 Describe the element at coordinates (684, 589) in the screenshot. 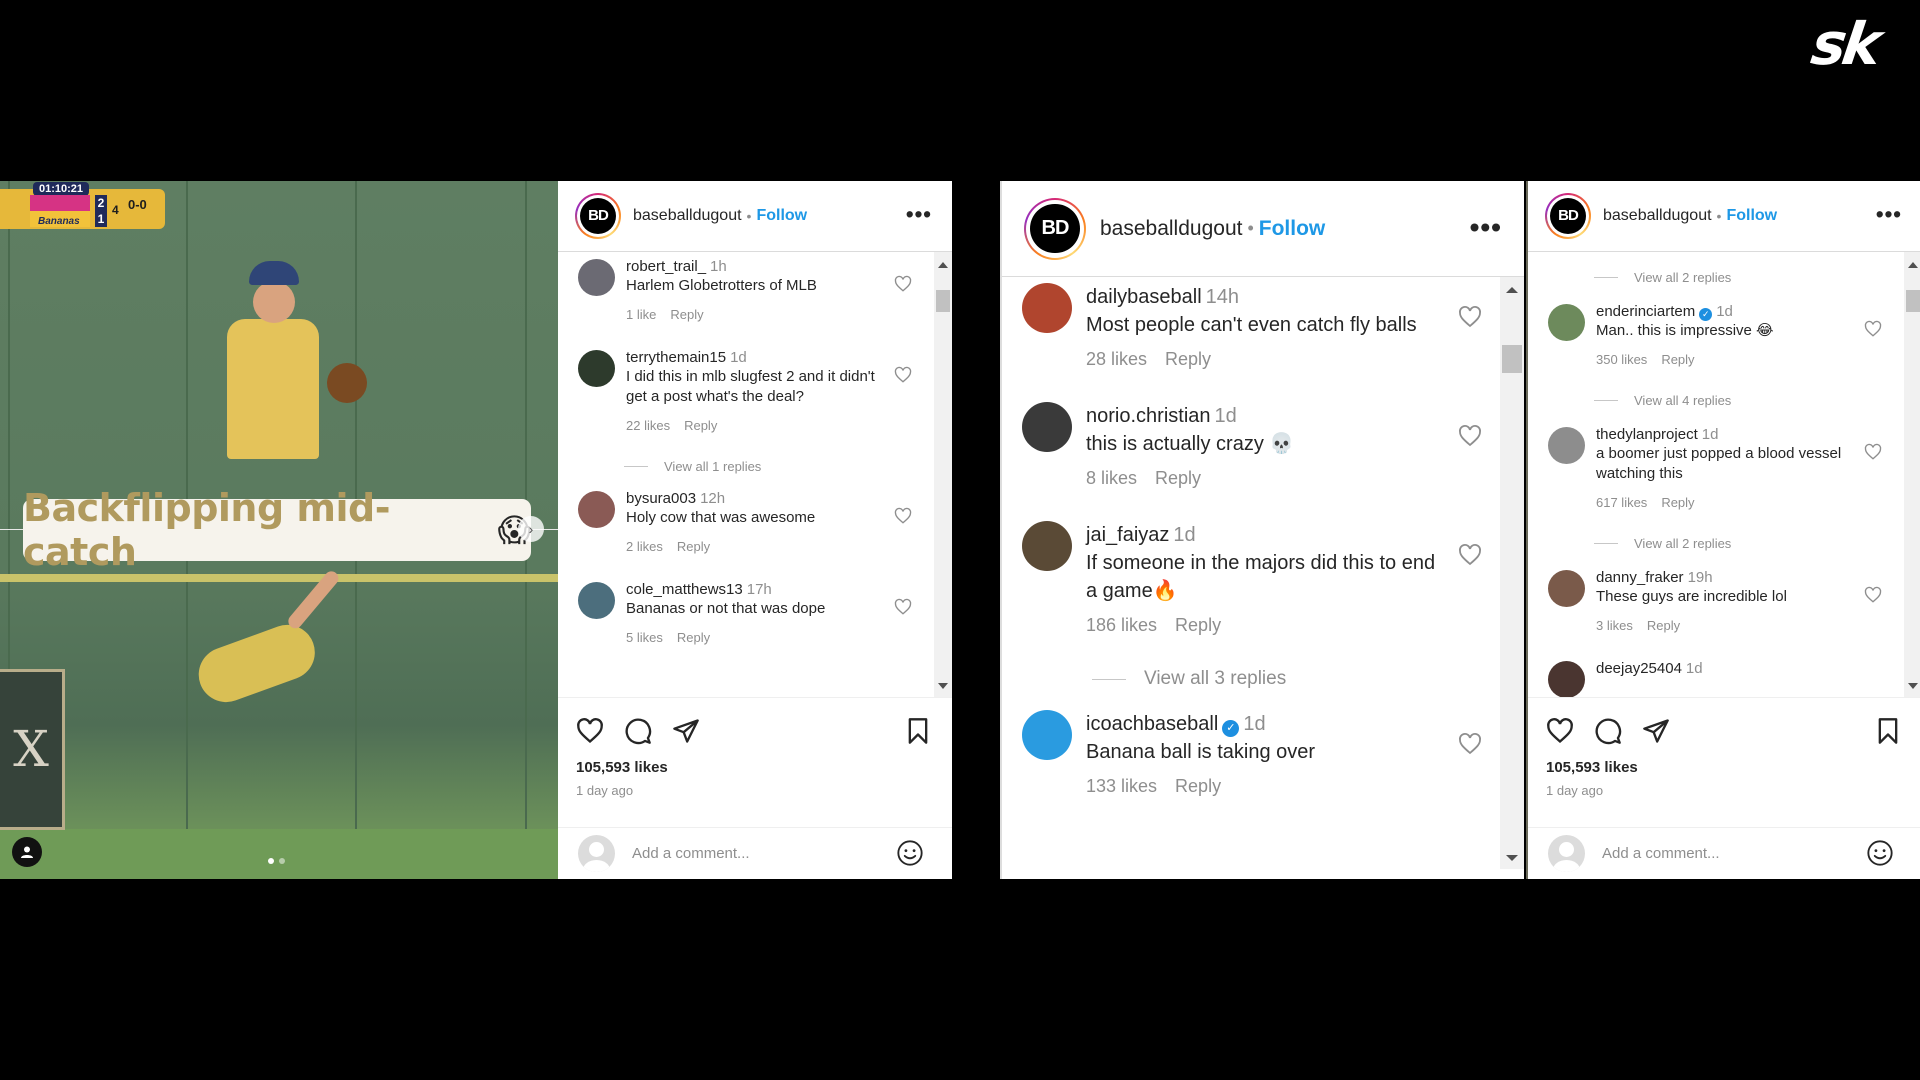

I see `commenter-username: cole_matthews13` at that location.